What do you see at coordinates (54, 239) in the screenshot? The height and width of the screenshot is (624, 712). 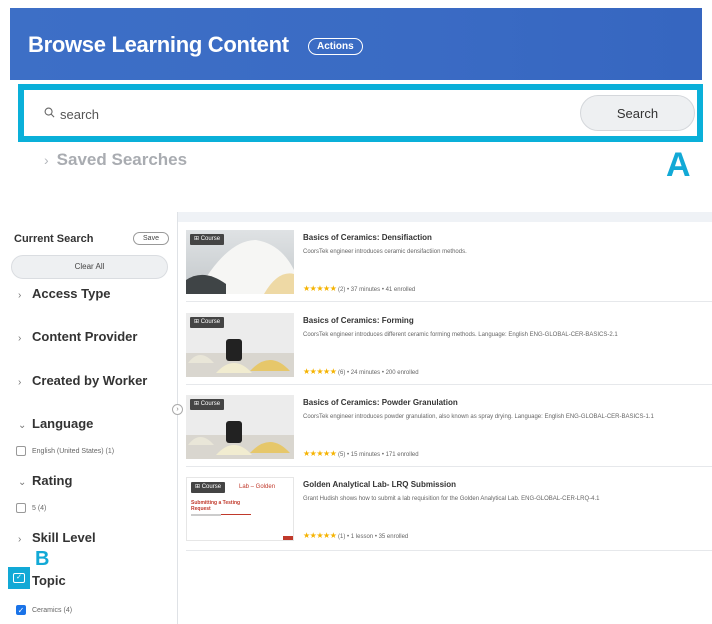 I see `current-search-label: Current Search` at bounding box center [54, 239].